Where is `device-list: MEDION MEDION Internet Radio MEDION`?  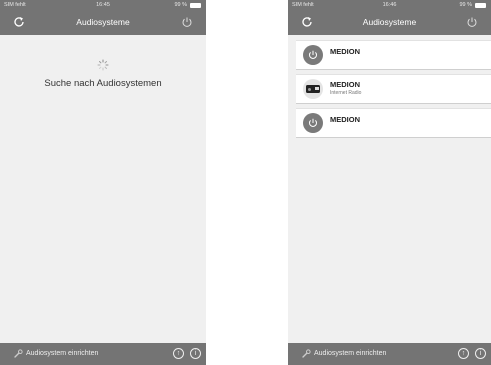
device-list: MEDION MEDION Internet Radio MEDION is located at coordinates (393, 91).